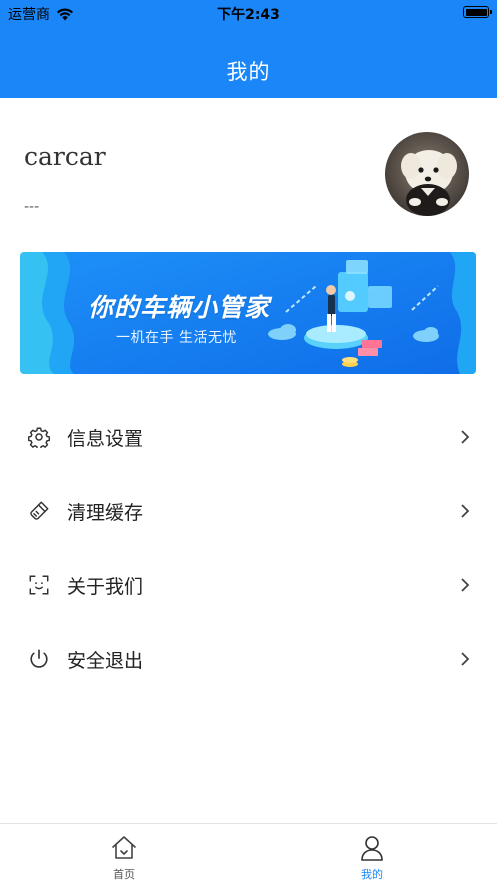  I want to click on menu-label-info-settings: 信息设置, so click(105, 438).